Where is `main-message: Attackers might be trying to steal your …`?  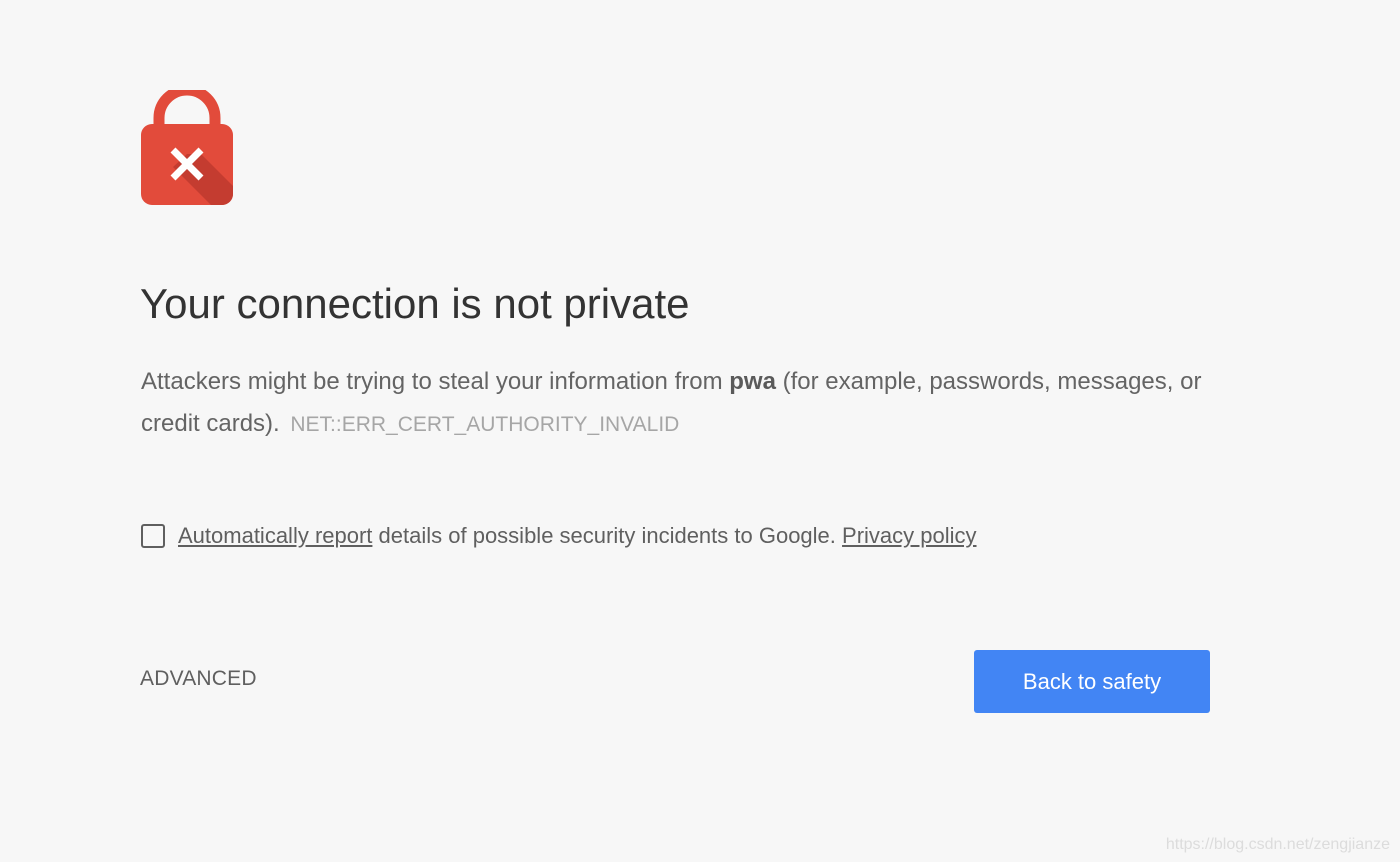 main-message: Attackers might be trying to steal your … is located at coordinates (675, 403).